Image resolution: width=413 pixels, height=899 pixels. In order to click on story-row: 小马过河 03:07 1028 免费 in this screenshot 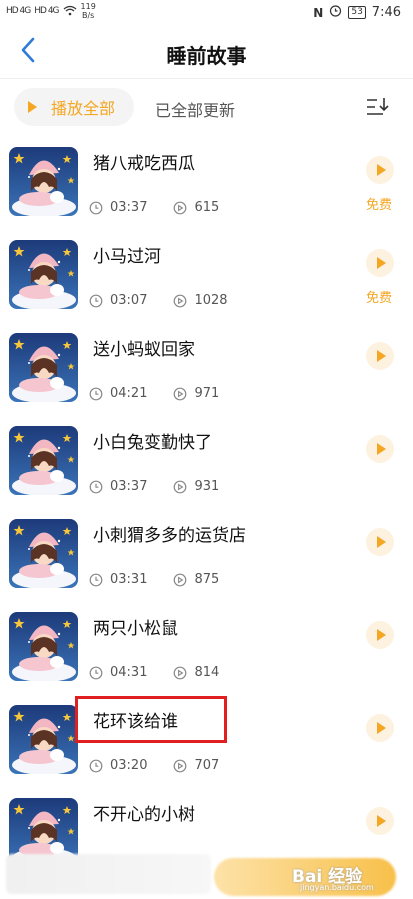, I will do `click(206, 279)`.